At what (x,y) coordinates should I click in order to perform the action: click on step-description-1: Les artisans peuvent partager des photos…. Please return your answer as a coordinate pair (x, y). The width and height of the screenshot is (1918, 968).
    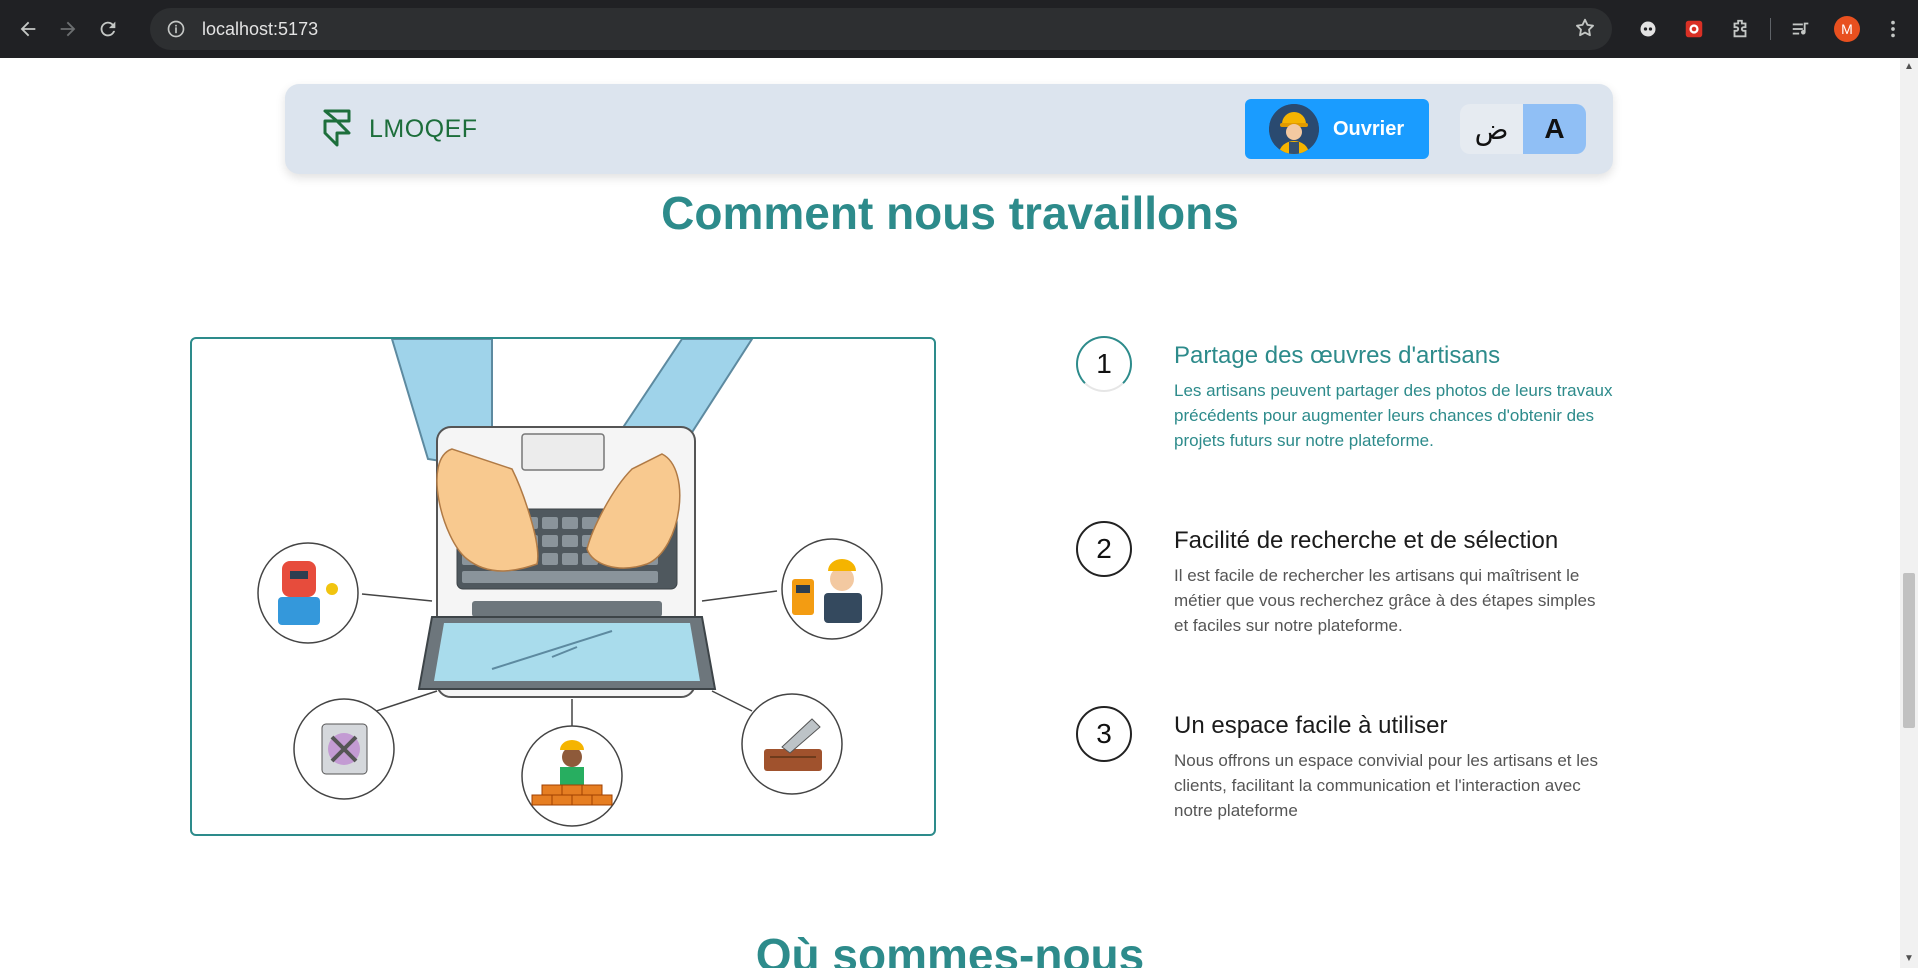
    Looking at the image, I should click on (1393, 415).